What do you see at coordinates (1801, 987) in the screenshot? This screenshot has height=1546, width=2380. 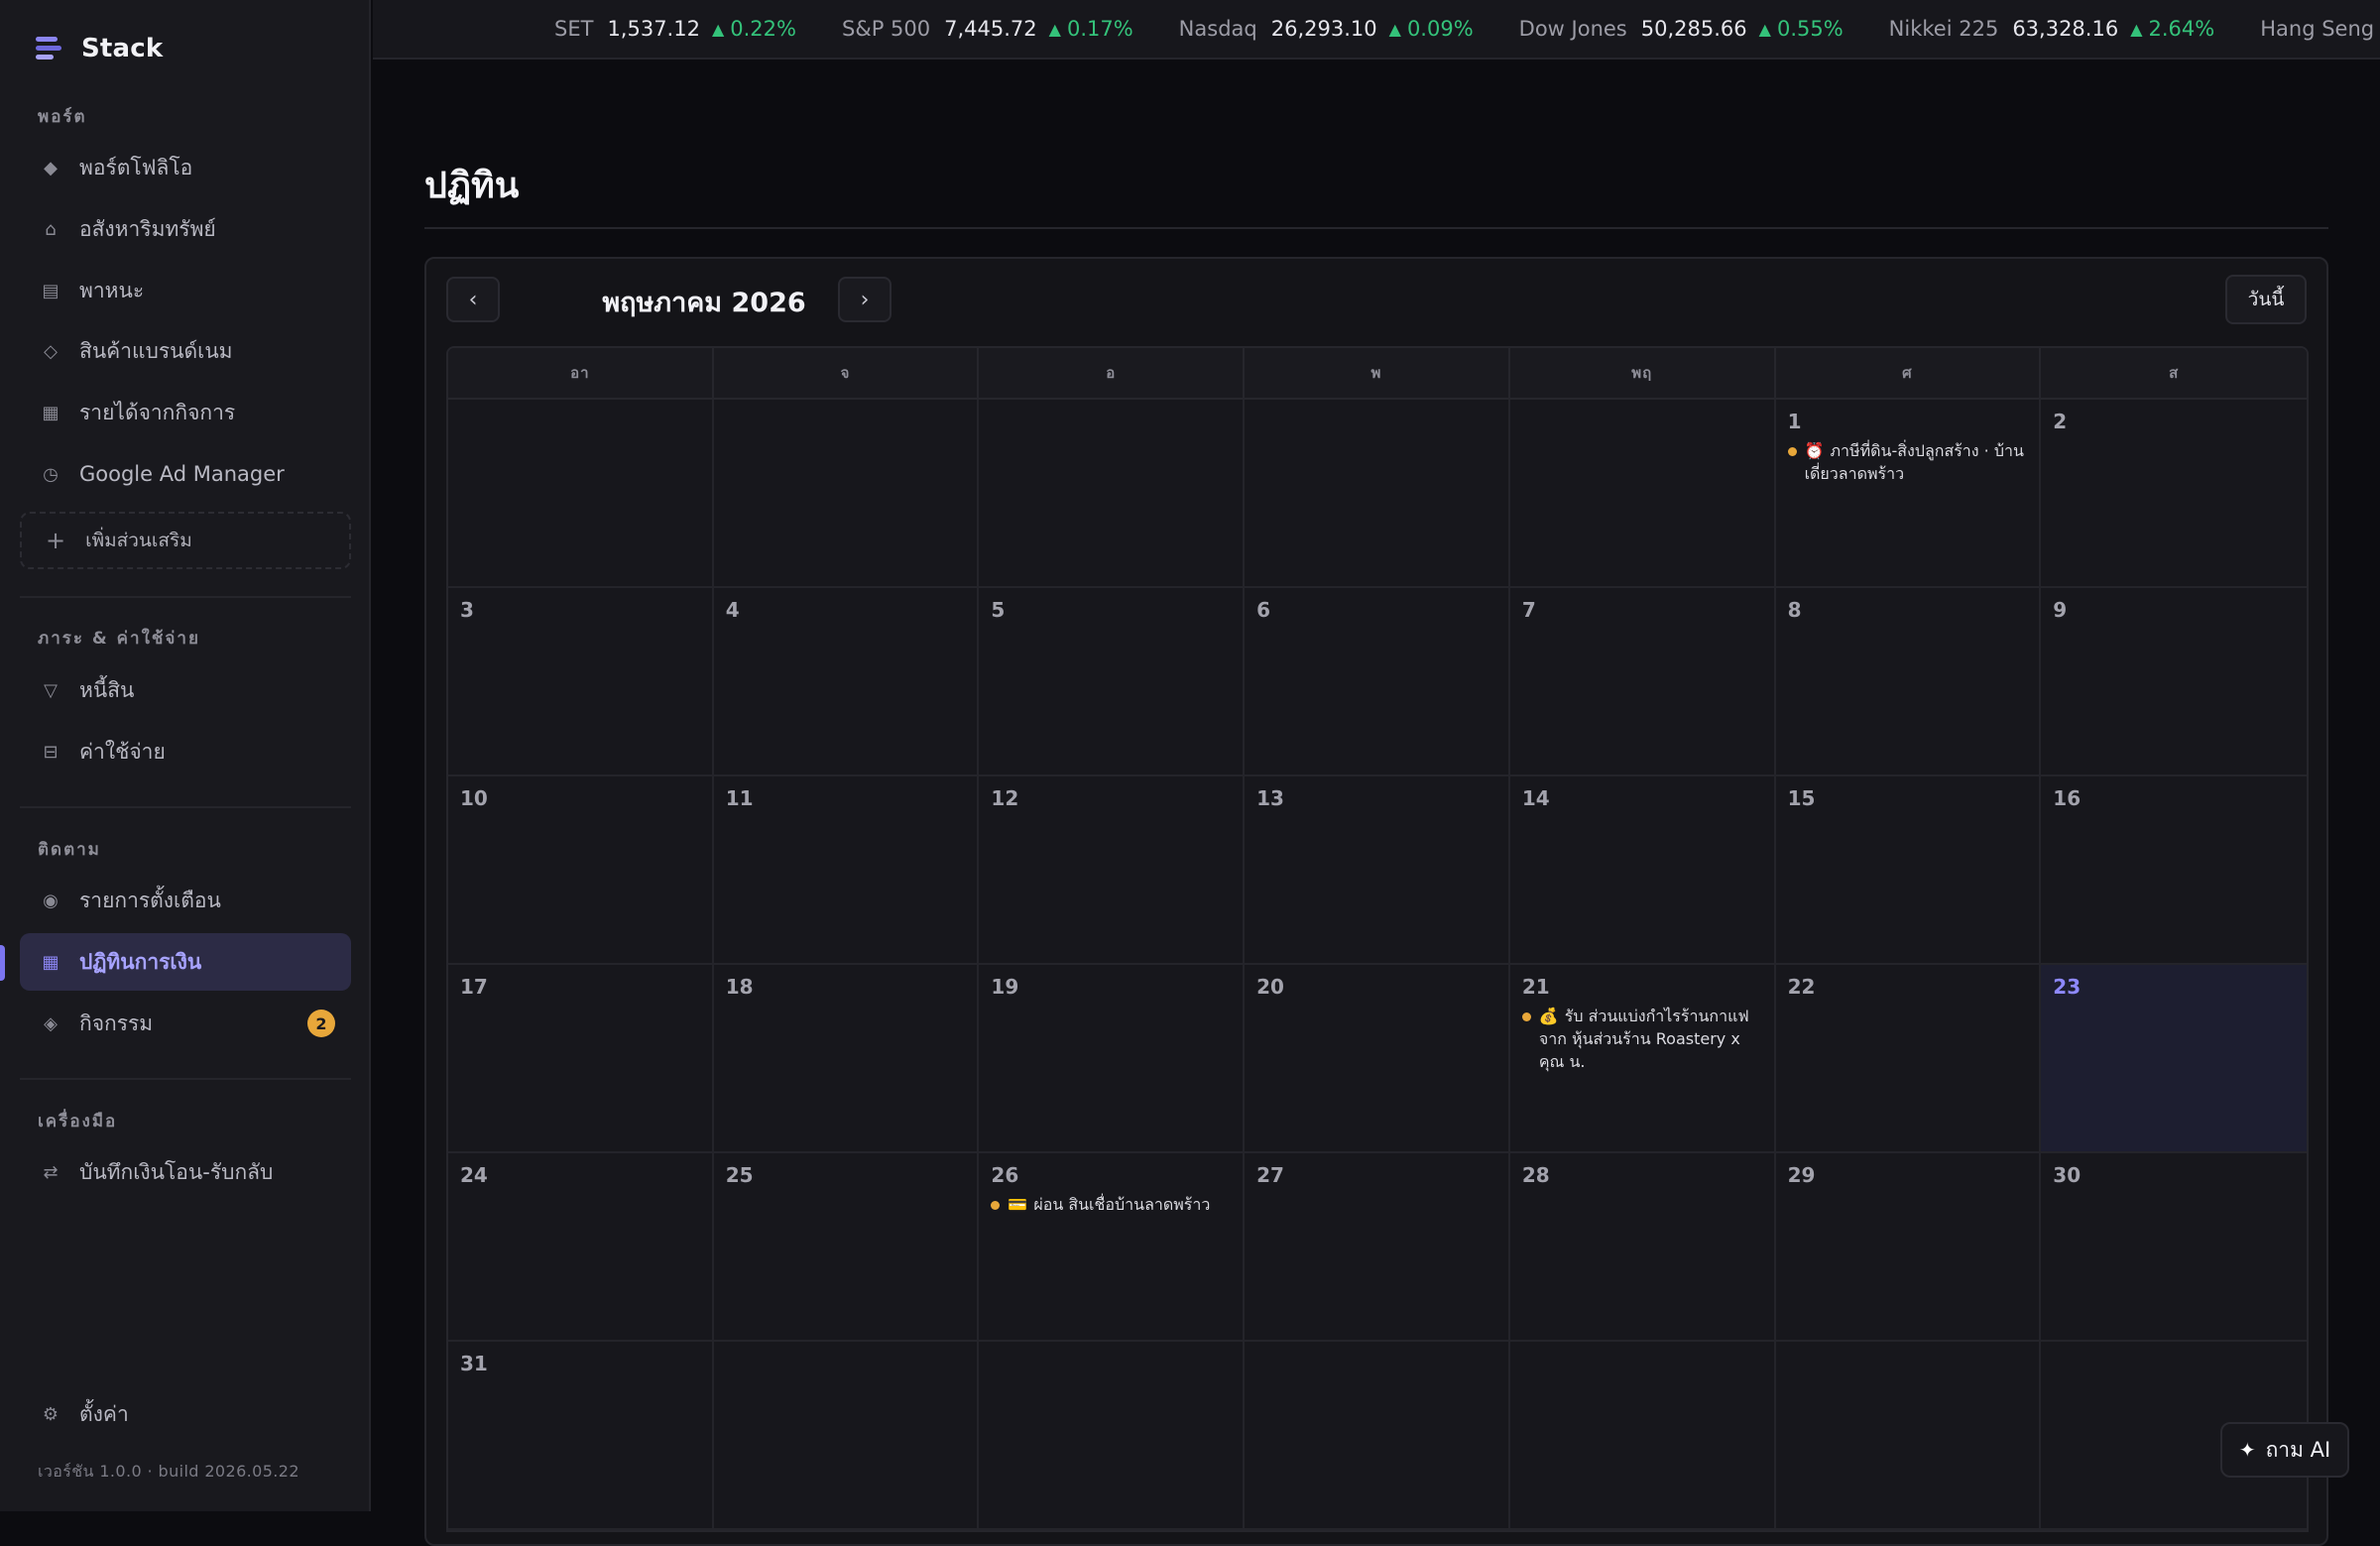 I see `day-number: 22` at bounding box center [1801, 987].